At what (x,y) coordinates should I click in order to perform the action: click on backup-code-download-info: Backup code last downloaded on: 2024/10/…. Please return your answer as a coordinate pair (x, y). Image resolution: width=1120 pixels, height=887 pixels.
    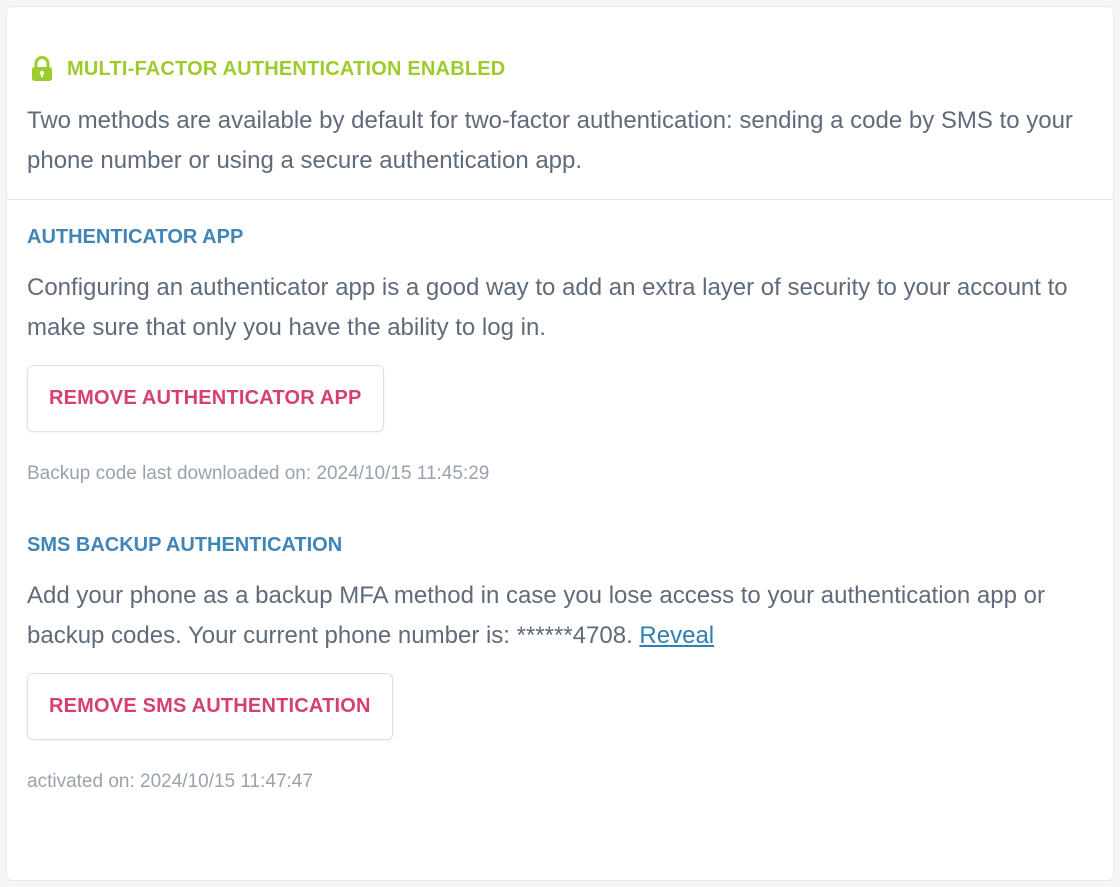
    Looking at the image, I should click on (258, 473).